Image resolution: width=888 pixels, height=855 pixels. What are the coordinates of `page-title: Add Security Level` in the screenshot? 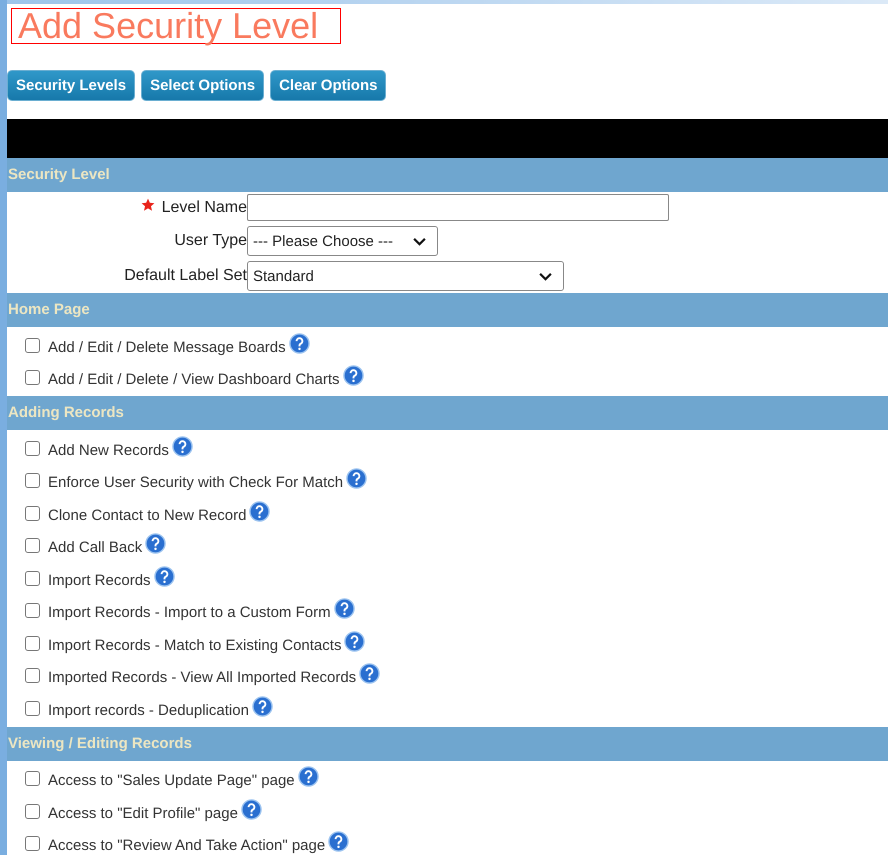 It's located at (176, 26).